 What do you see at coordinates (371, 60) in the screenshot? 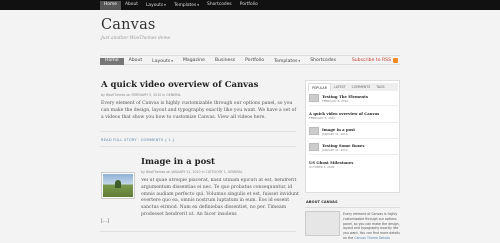
I see `rss-label: Subscribe to RSS` at bounding box center [371, 60].